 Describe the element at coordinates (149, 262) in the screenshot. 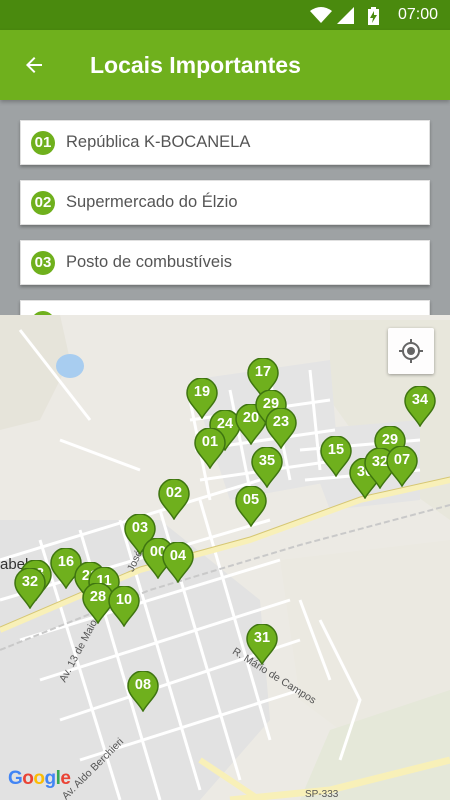

I see `location-name: Posto de combustíveis` at that location.